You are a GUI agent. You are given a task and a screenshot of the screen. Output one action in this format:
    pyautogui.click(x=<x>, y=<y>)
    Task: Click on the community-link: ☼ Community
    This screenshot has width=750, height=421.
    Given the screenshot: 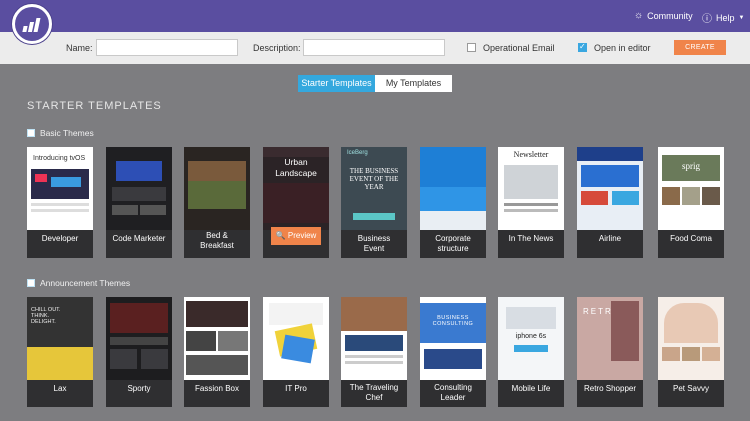 What is the action you would take?
    pyautogui.click(x=663, y=15)
    